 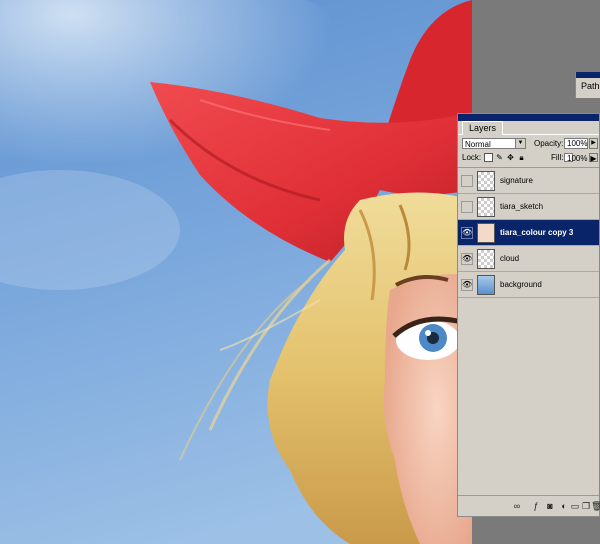 What do you see at coordinates (595, 506) in the screenshot?
I see `trash-icon: 🗑︎` at bounding box center [595, 506].